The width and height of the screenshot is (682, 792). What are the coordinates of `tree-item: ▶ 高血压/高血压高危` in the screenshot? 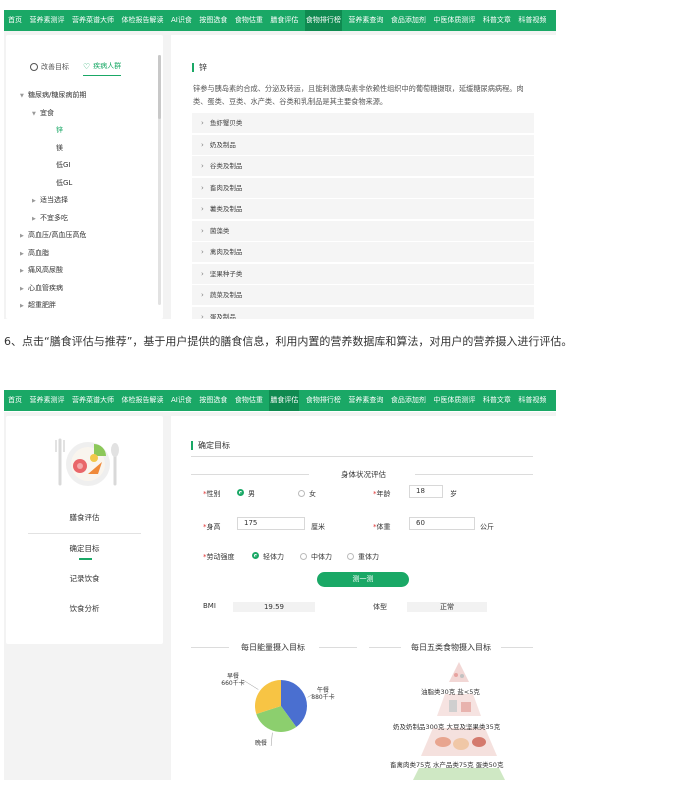 It's located at (53, 236).